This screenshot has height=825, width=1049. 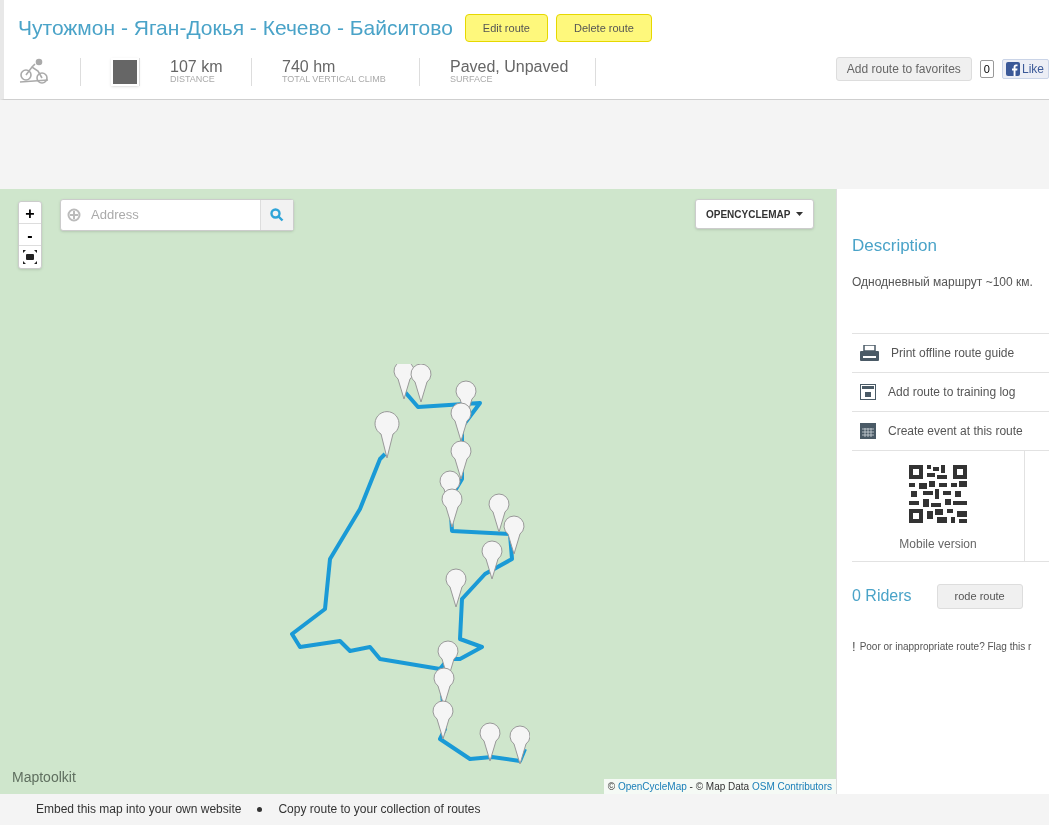 I want to click on mobile-version-link: Mobile version, so click(x=938, y=543).